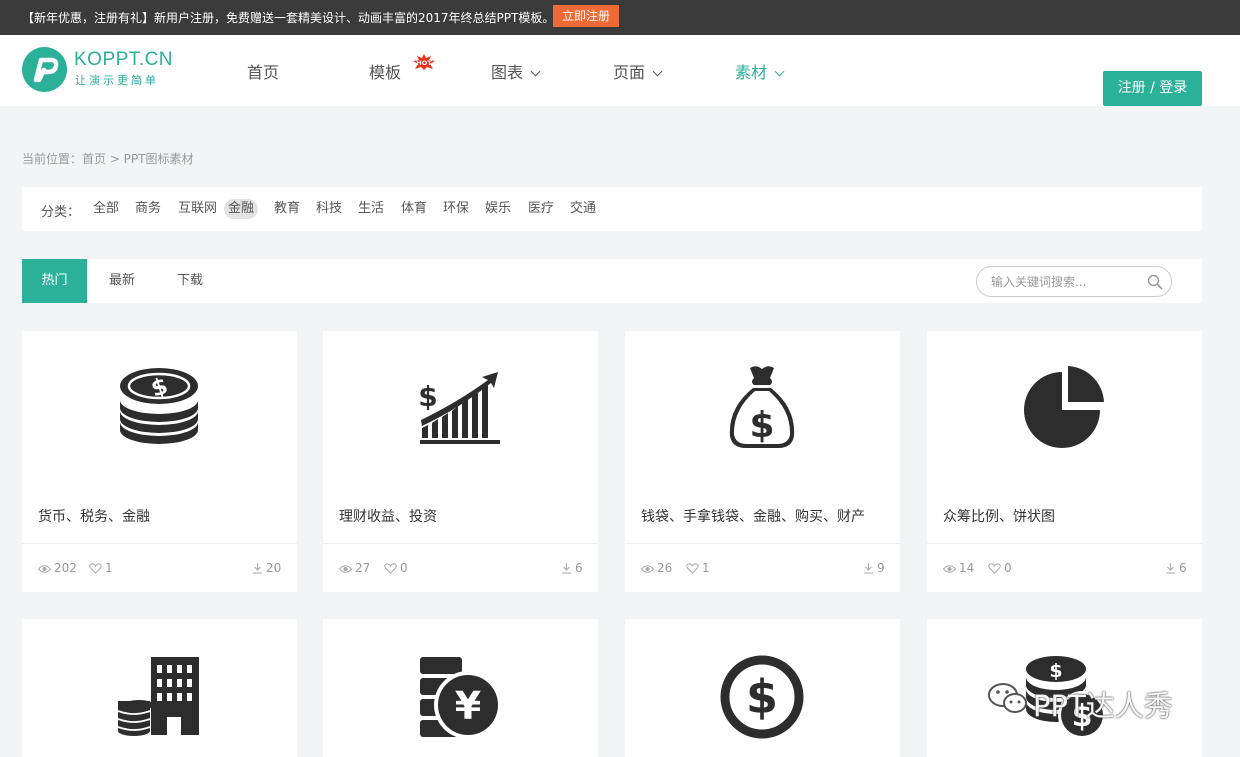 The height and width of the screenshot is (757, 1240). Describe the element at coordinates (159, 567) in the screenshot. I see `card-footer: 202 1 20` at that location.